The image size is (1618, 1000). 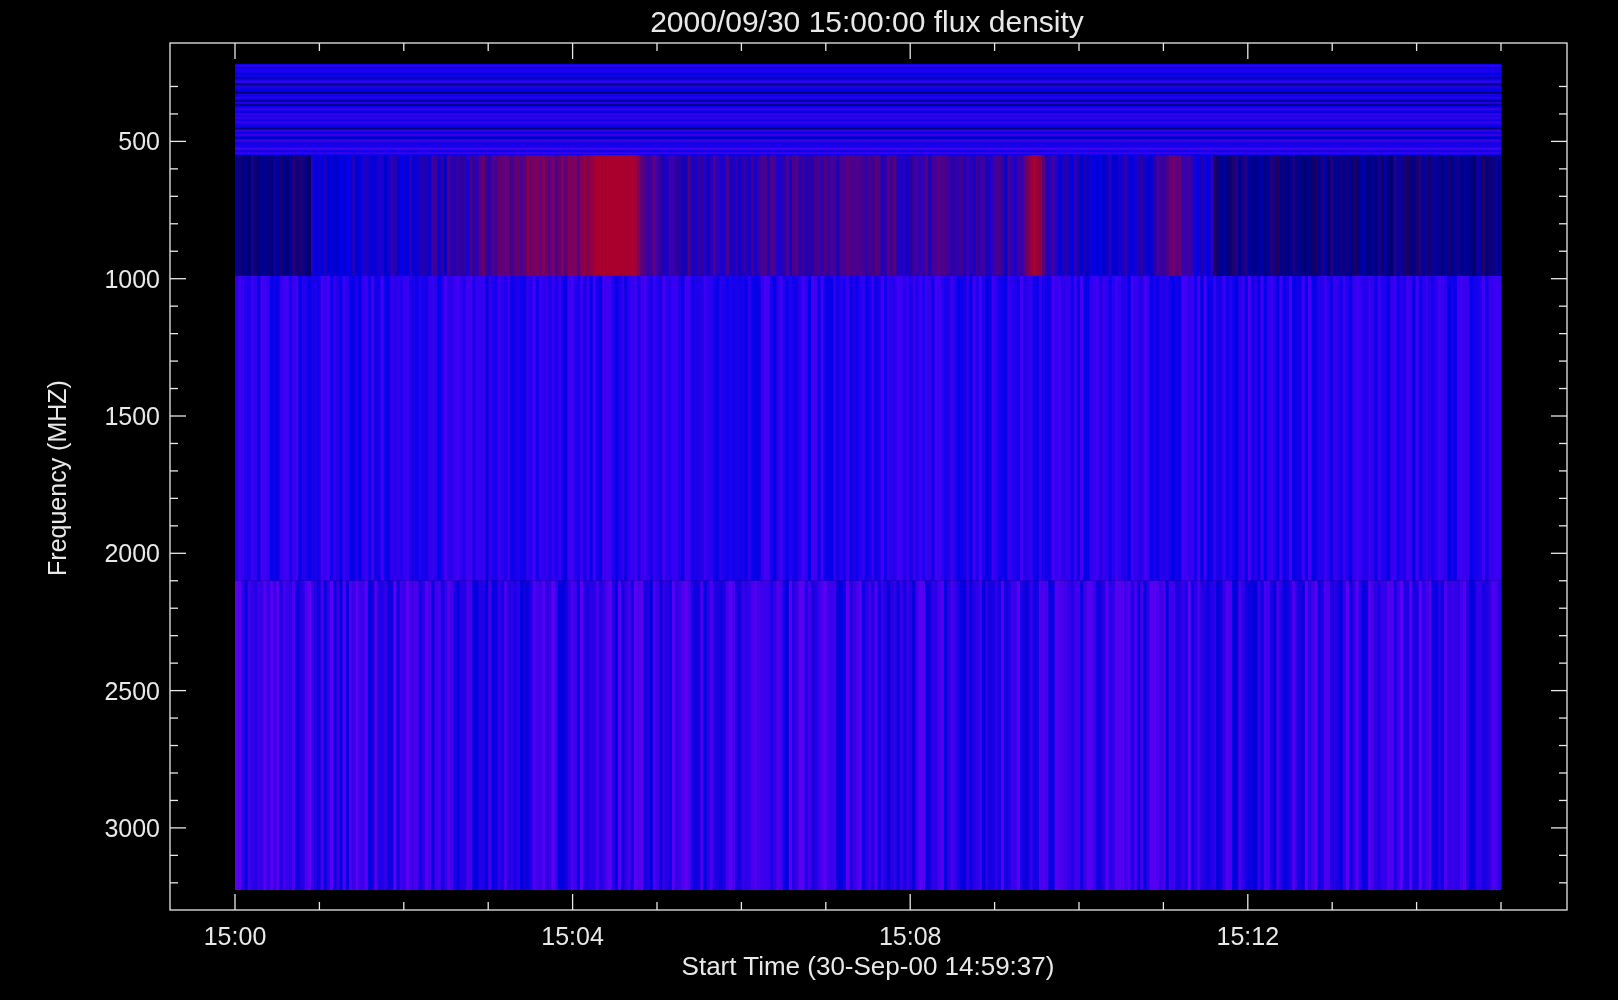 I want to click on tick-label: 2500, so click(x=132, y=690).